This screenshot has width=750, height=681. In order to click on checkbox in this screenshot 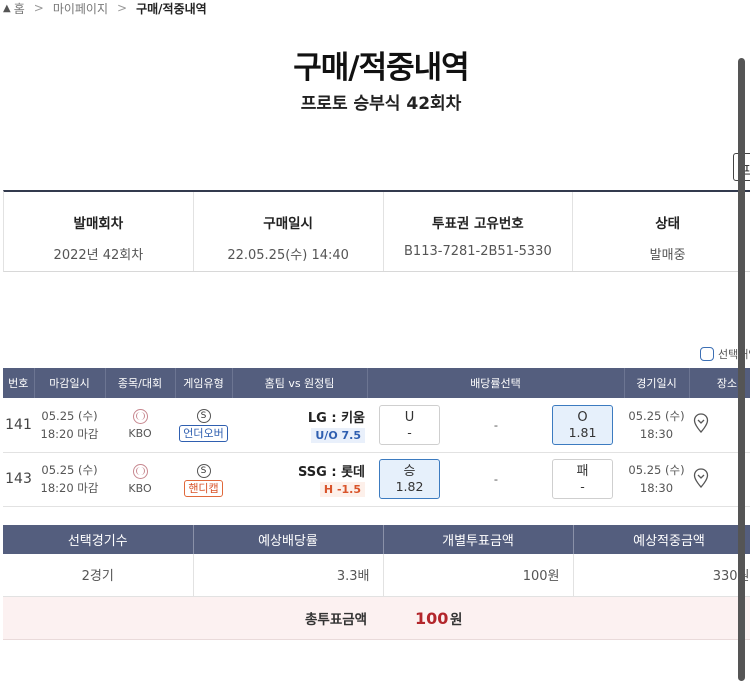, I will do `click(707, 354)`.